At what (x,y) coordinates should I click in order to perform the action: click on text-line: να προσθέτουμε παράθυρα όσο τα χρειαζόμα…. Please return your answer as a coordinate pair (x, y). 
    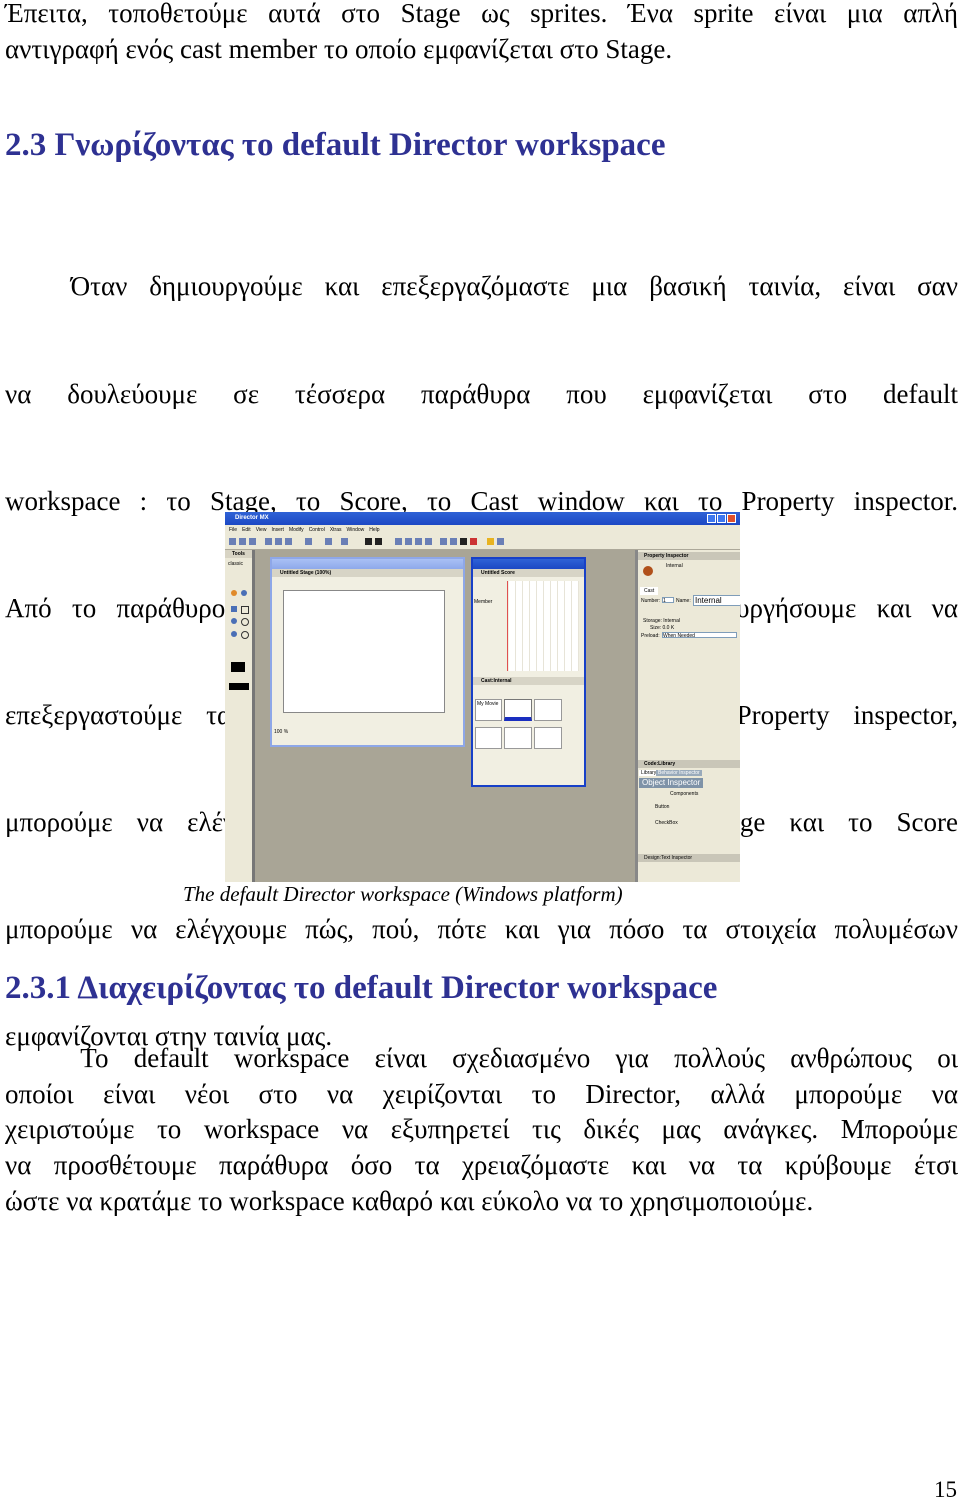
    Looking at the image, I should click on (481, 1165).